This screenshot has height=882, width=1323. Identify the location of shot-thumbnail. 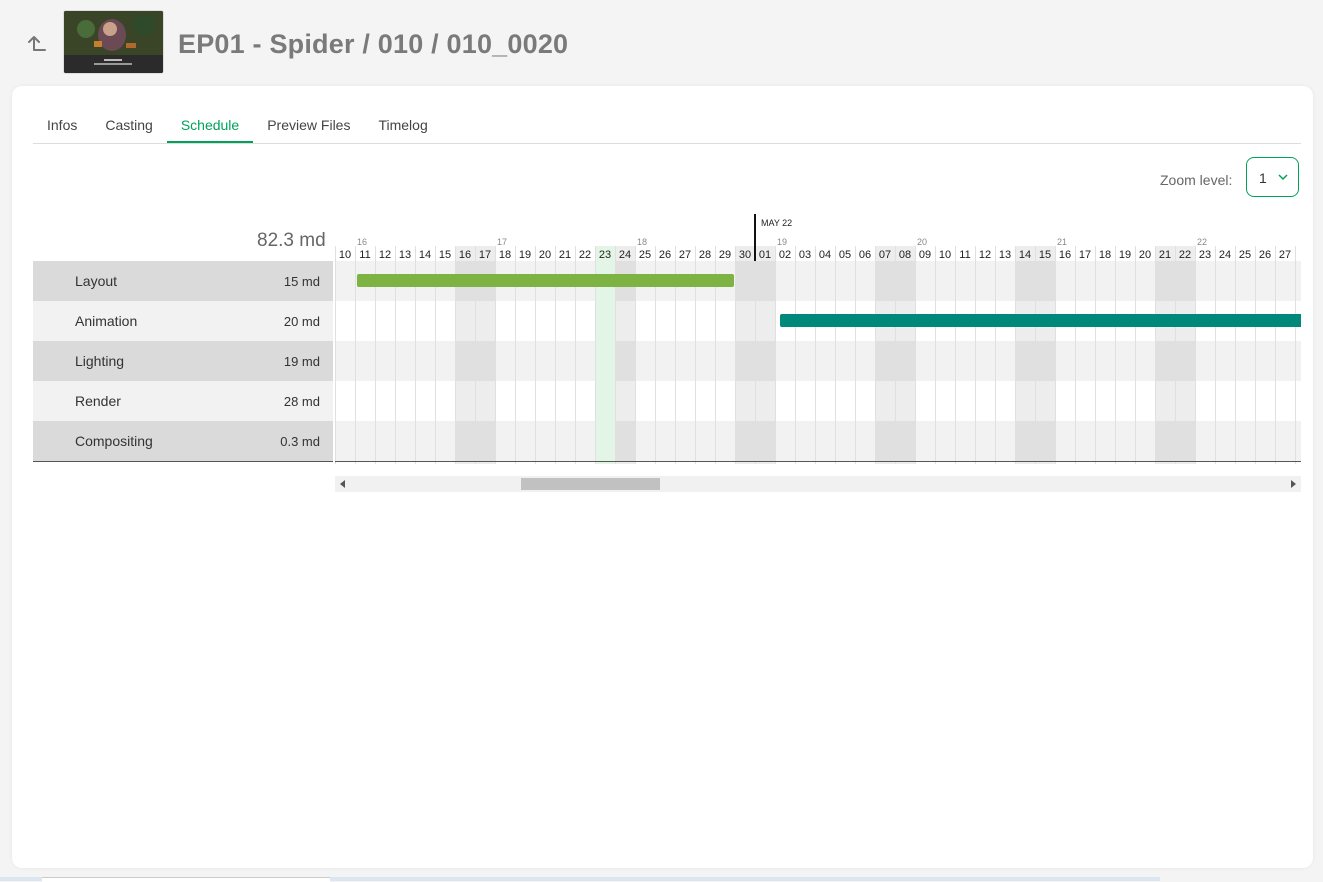
(113, 42).